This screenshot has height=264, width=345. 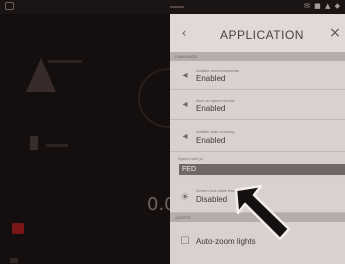 What do you see at coordinates (184, 33) in the screenshot?
I see `chevron-left-icon: ‹` at bounding box center [184, 33].